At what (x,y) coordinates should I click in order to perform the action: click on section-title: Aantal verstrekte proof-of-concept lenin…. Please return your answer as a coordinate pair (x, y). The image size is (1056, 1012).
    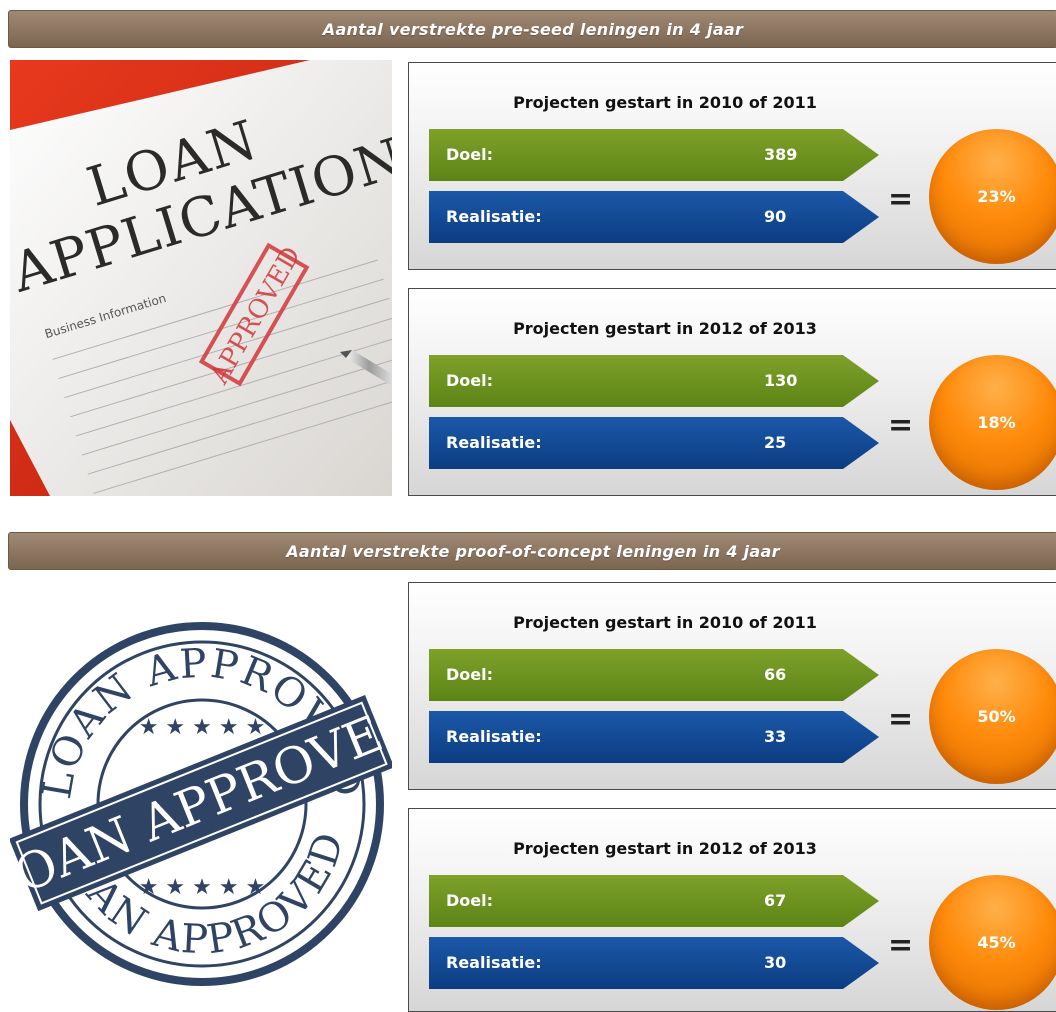
    Looking at the image, I should click on (533, 551).